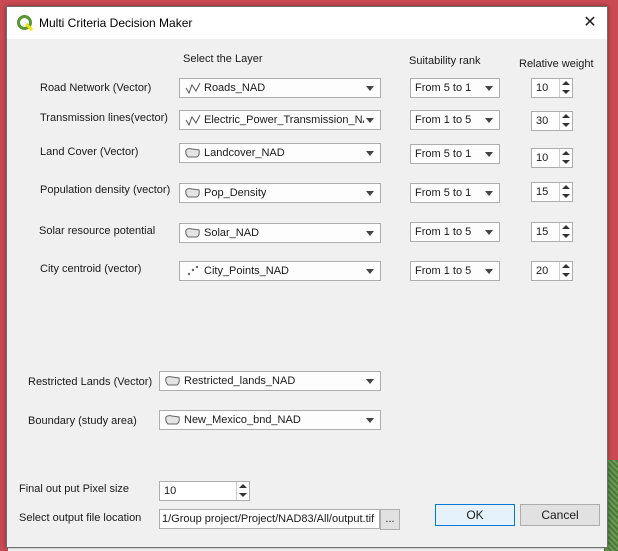 The height and width of the screenshot is (551, 618). I want to click on close-icon: ✕, so click(590, 22).